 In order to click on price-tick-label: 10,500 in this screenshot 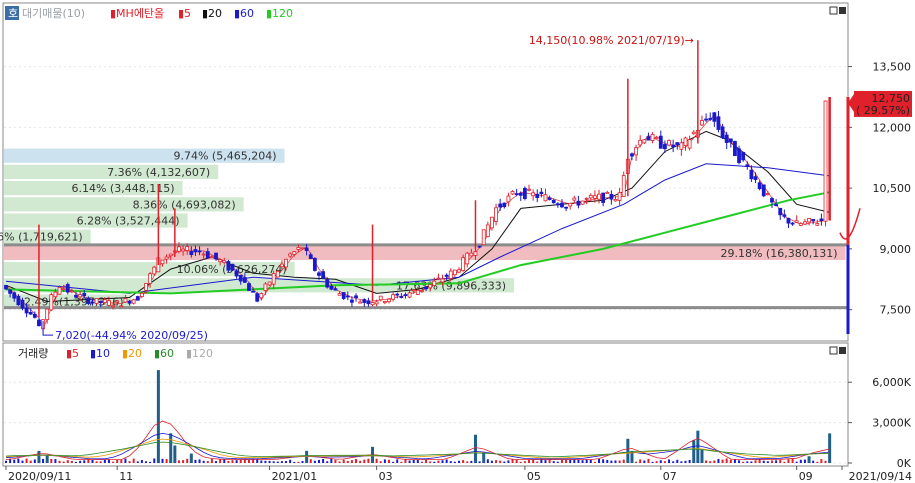, I will do `click(892, 188)`.